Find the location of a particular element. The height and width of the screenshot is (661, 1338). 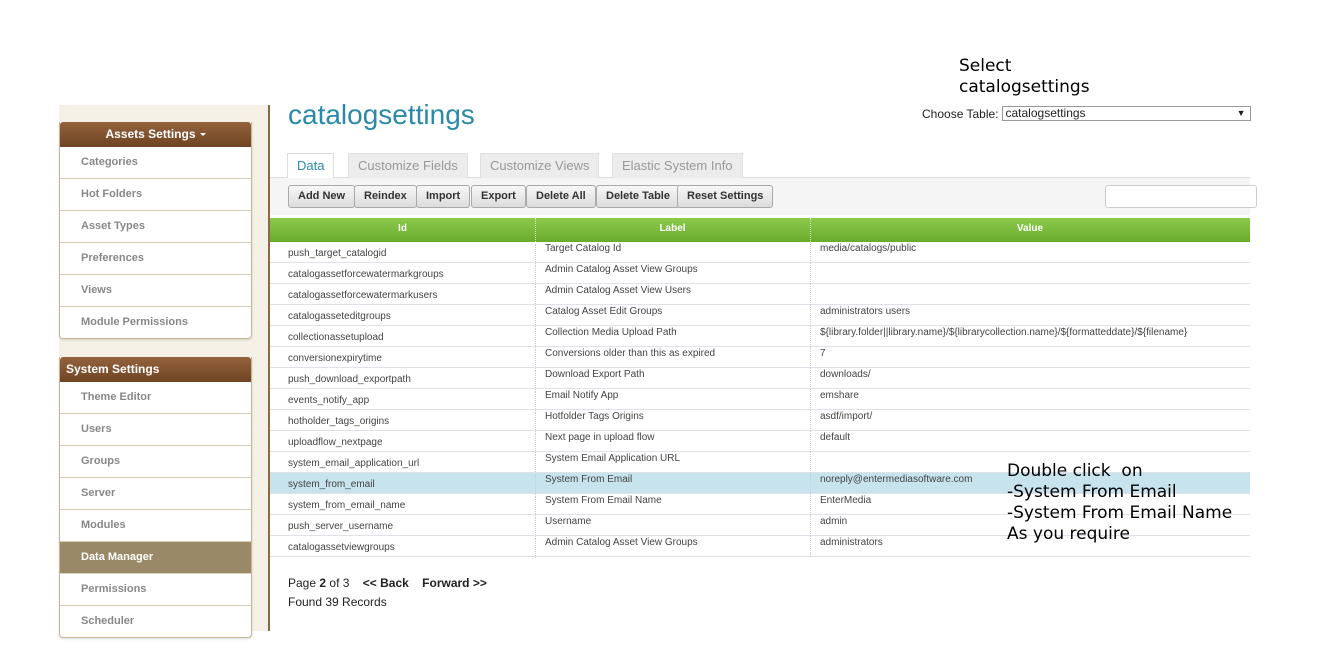

import-button: Import is located at coordinates (443, 196).